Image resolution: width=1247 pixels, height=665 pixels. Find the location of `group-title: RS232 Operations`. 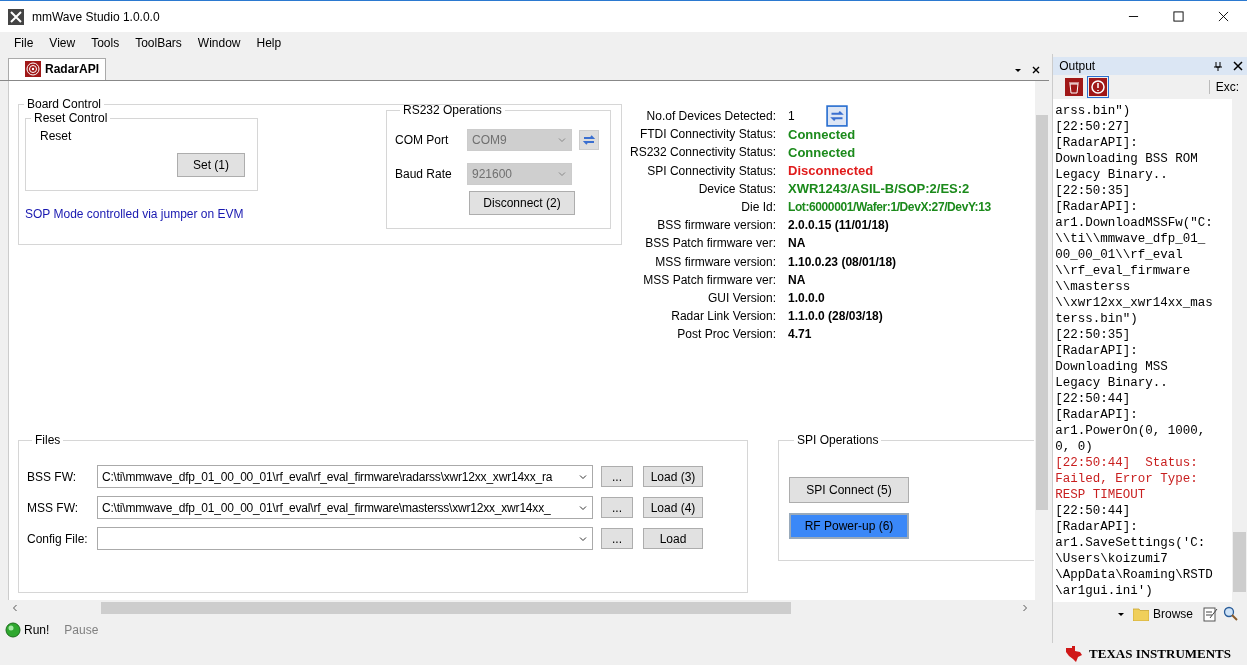

group-title: RS232 Operations is located at coordinates (452, 110).